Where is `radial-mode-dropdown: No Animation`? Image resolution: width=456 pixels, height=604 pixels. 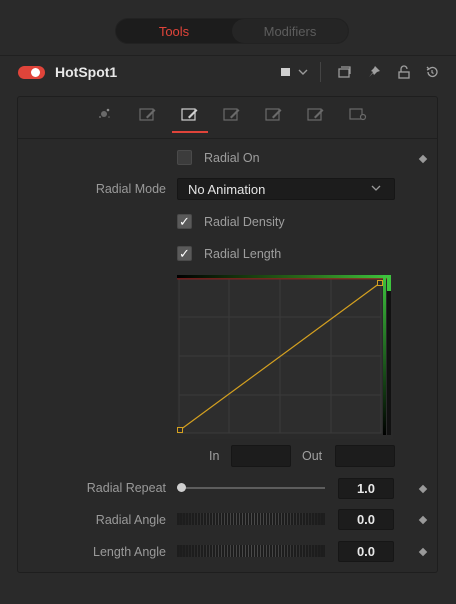
radial-mode-dropdown: No Animation is located at coordinates (286, 189).